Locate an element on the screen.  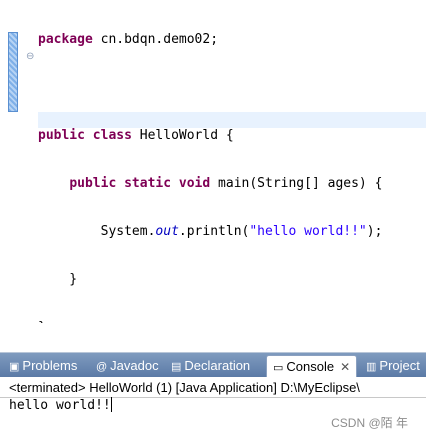
tab-project: ▥ Project is located at coordinates (393, 366).